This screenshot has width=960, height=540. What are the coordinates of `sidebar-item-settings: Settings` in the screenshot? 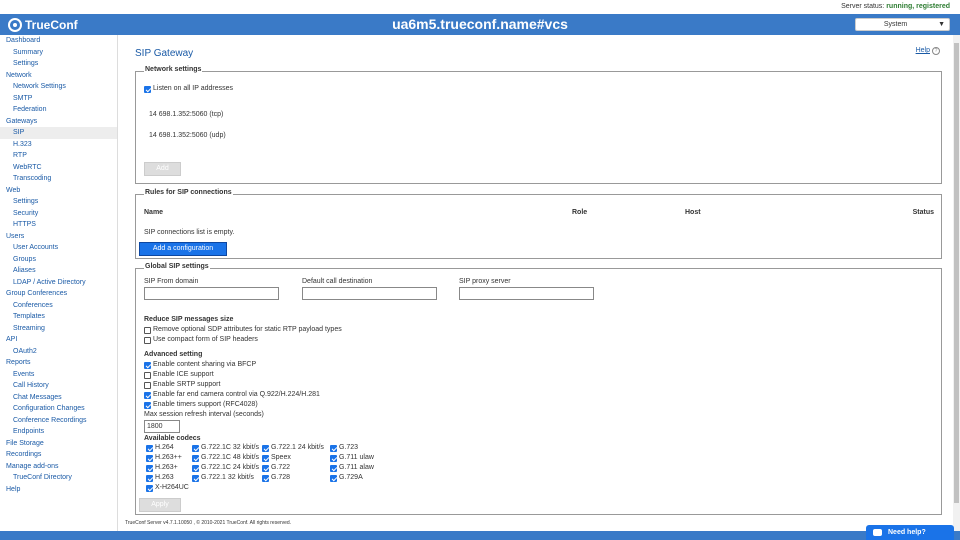 It's located at (58, 64).